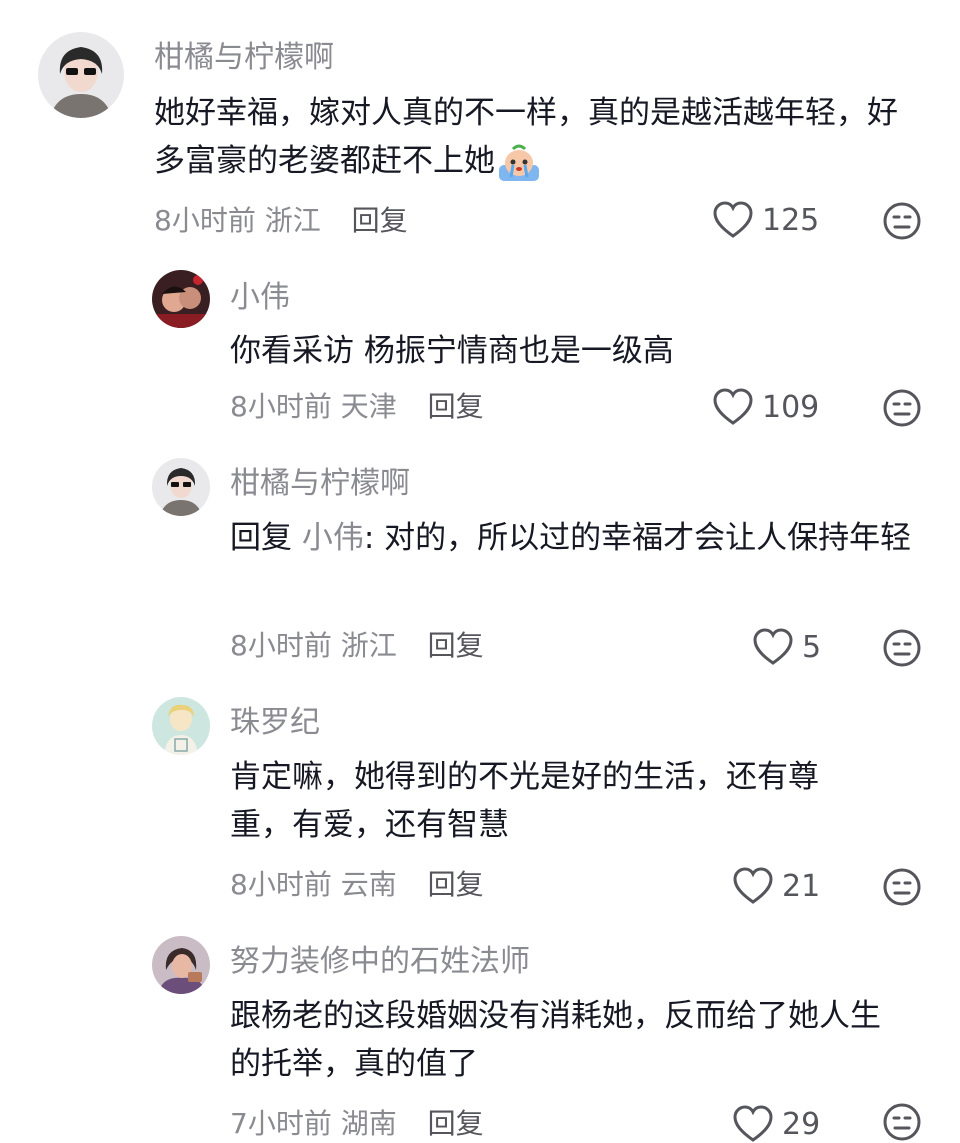 The image size is (960, 1143). I want to click on mention-link: 小伟, so click(333, 538).